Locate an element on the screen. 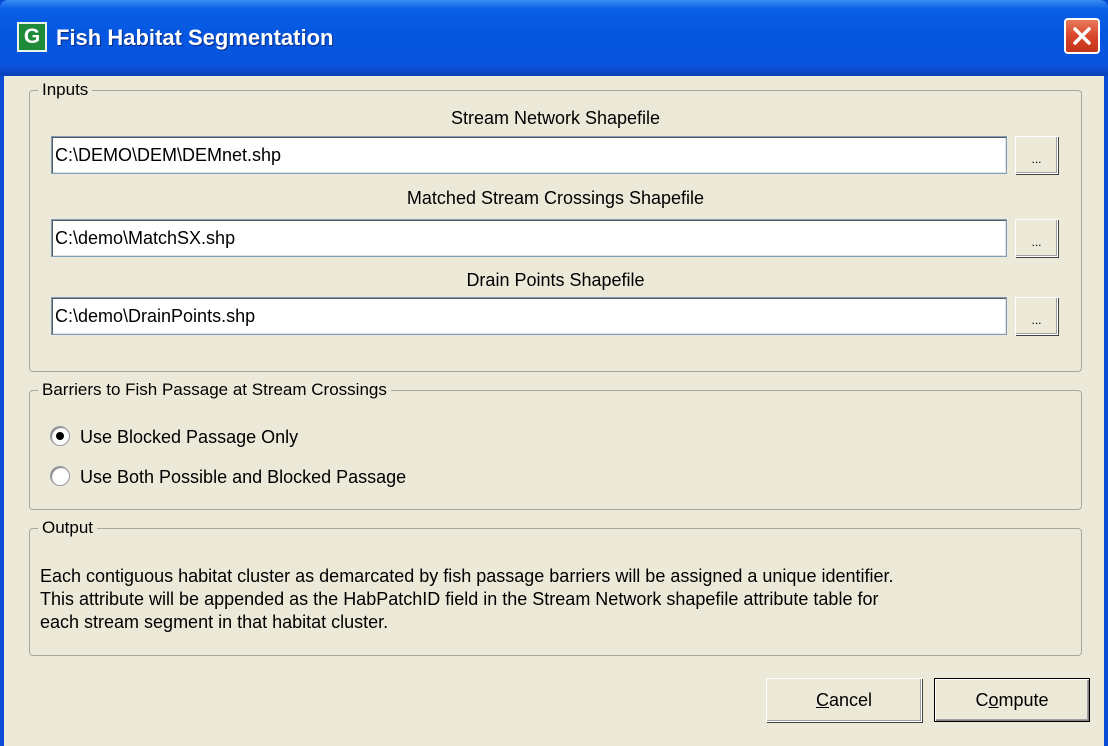 The image size is (1108, 746). matched-crossings-input: C:\demo\MatchSX.shp is located at coordinates (529, 238).